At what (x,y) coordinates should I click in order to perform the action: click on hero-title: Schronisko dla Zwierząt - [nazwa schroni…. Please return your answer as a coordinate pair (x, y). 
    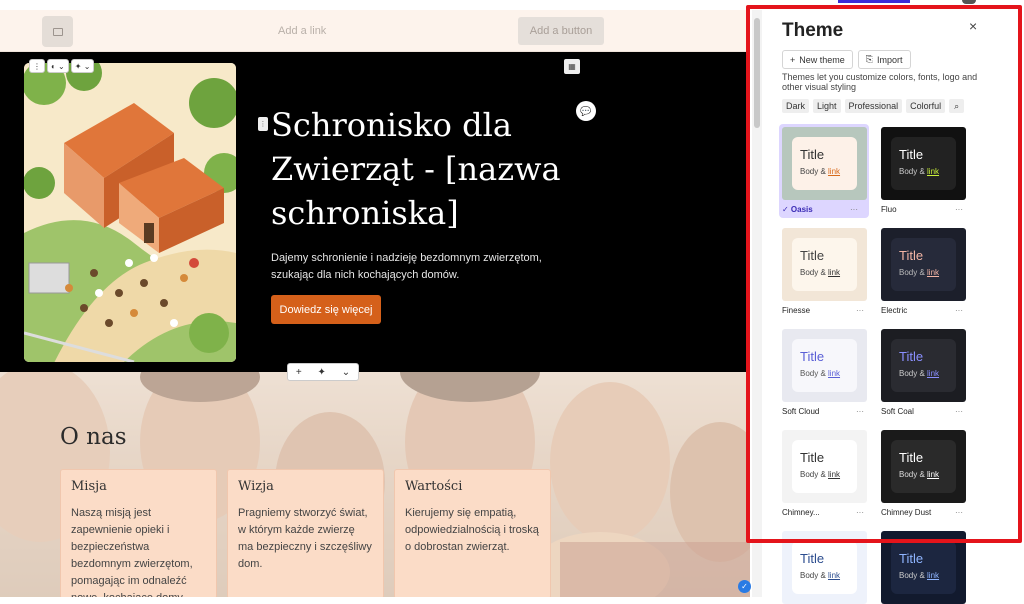
    Looking at the image, I should click on (436, 169).